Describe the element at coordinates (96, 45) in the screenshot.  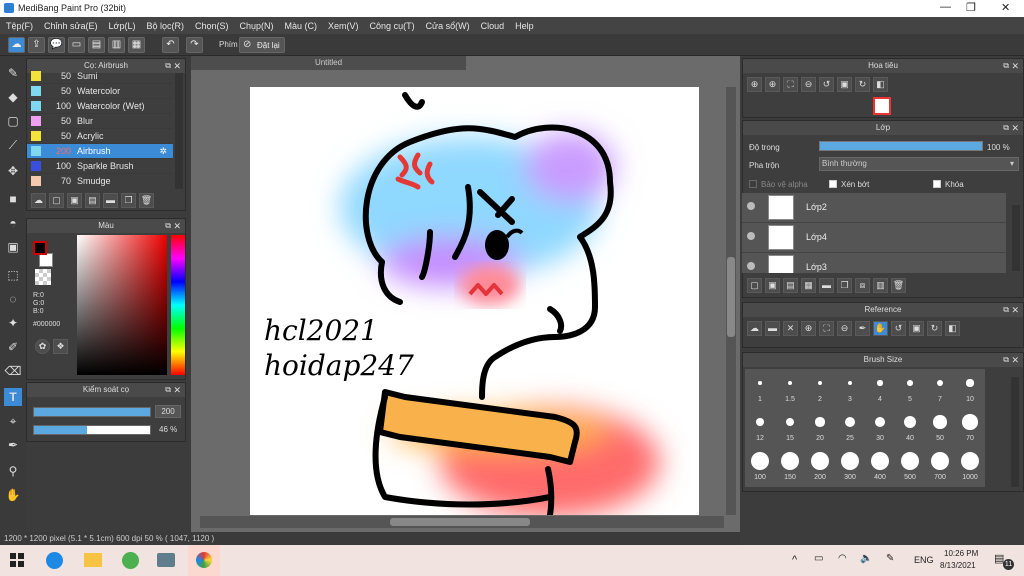
I see `document-icon: ▤` at that location.